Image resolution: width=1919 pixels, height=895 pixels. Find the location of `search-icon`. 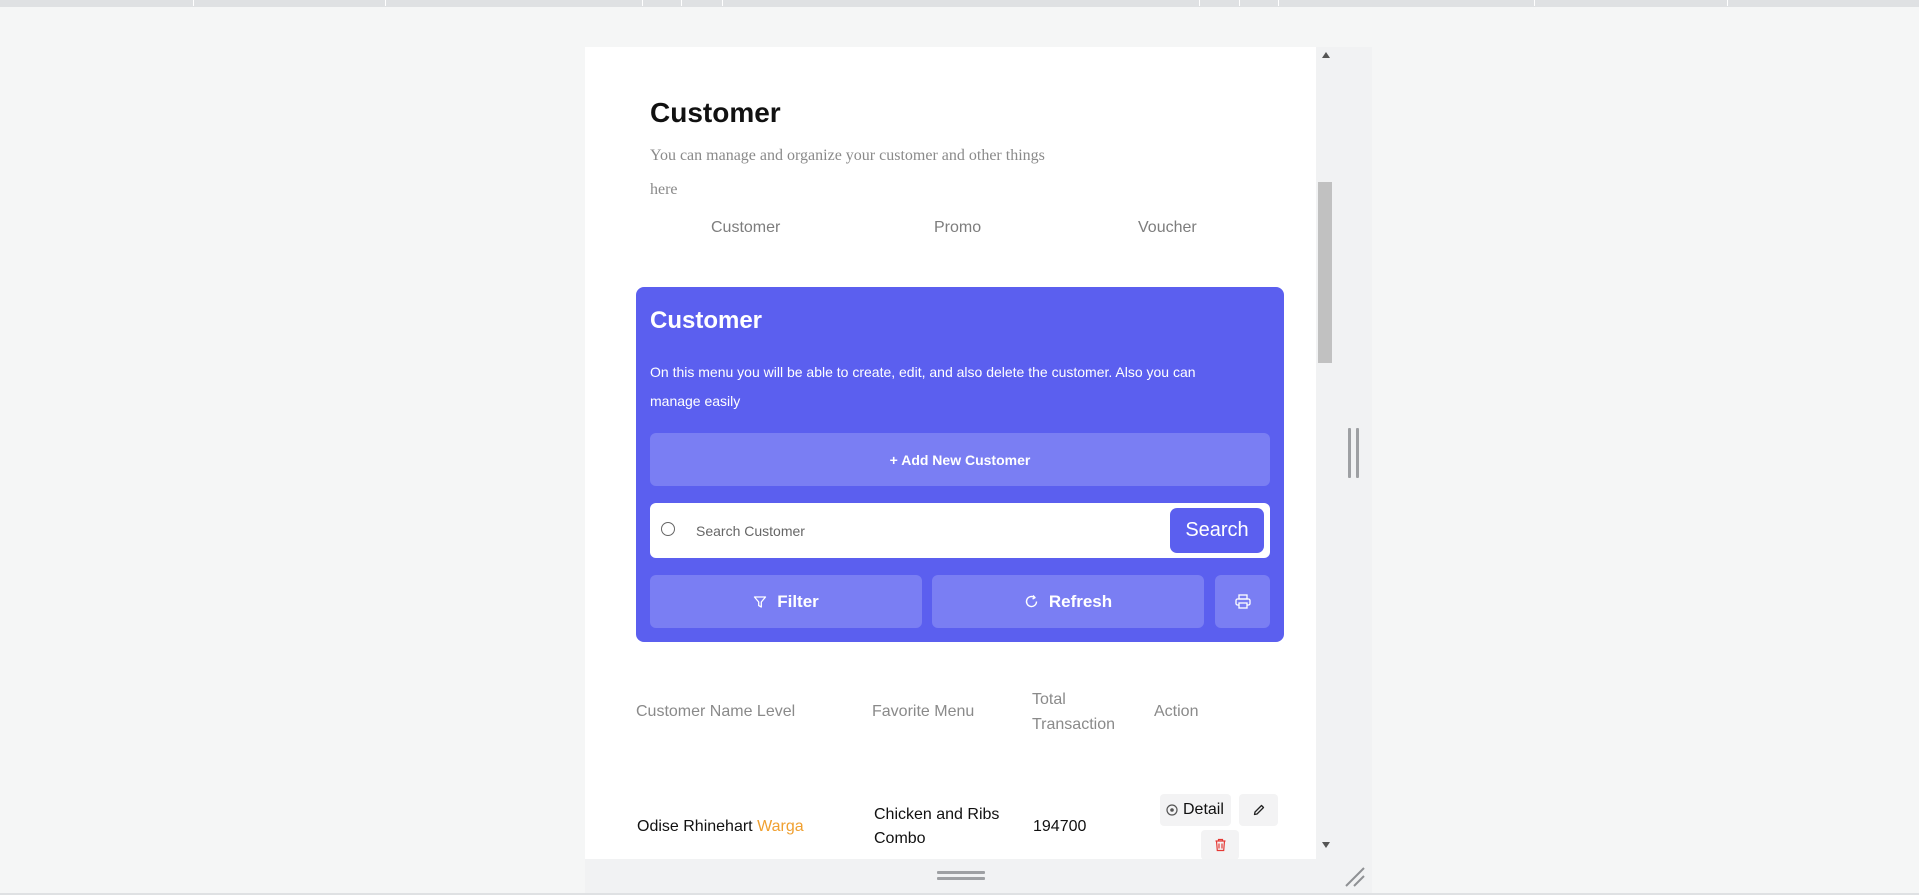

search-icon is located at coordinates (668, 529).